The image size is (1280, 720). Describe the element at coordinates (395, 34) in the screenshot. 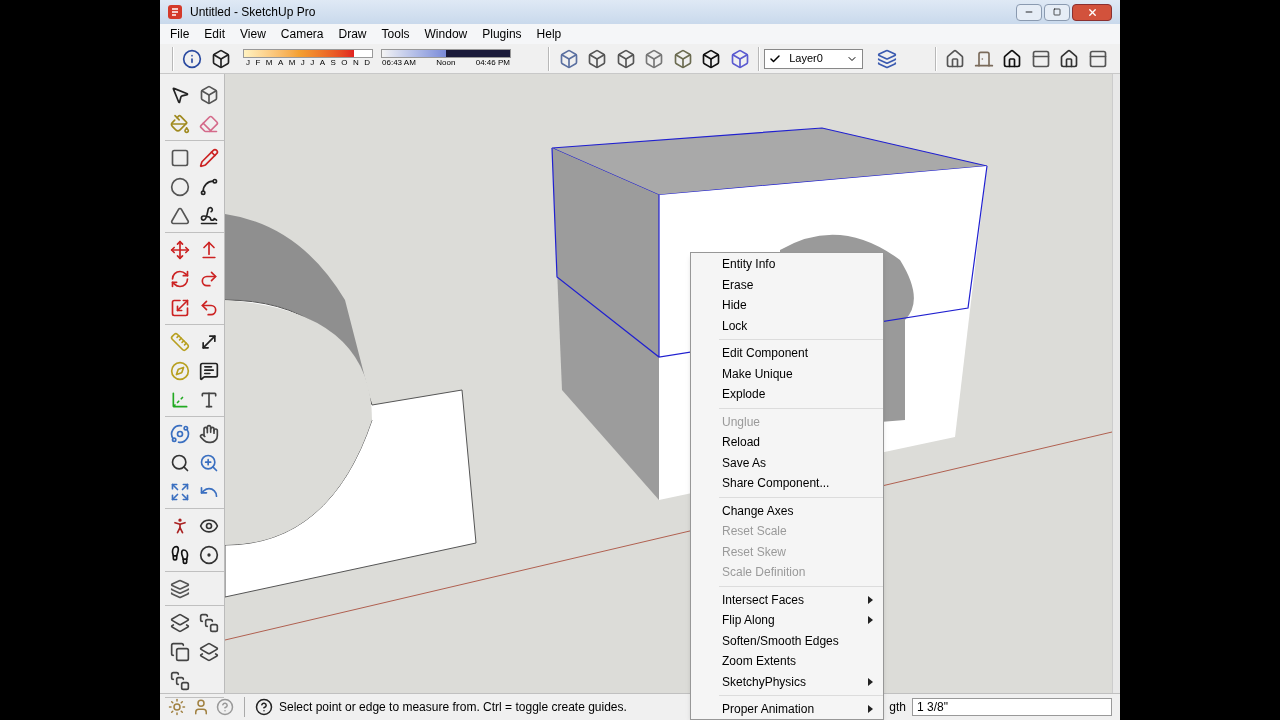

I see `menu-item: Tools` at that location.